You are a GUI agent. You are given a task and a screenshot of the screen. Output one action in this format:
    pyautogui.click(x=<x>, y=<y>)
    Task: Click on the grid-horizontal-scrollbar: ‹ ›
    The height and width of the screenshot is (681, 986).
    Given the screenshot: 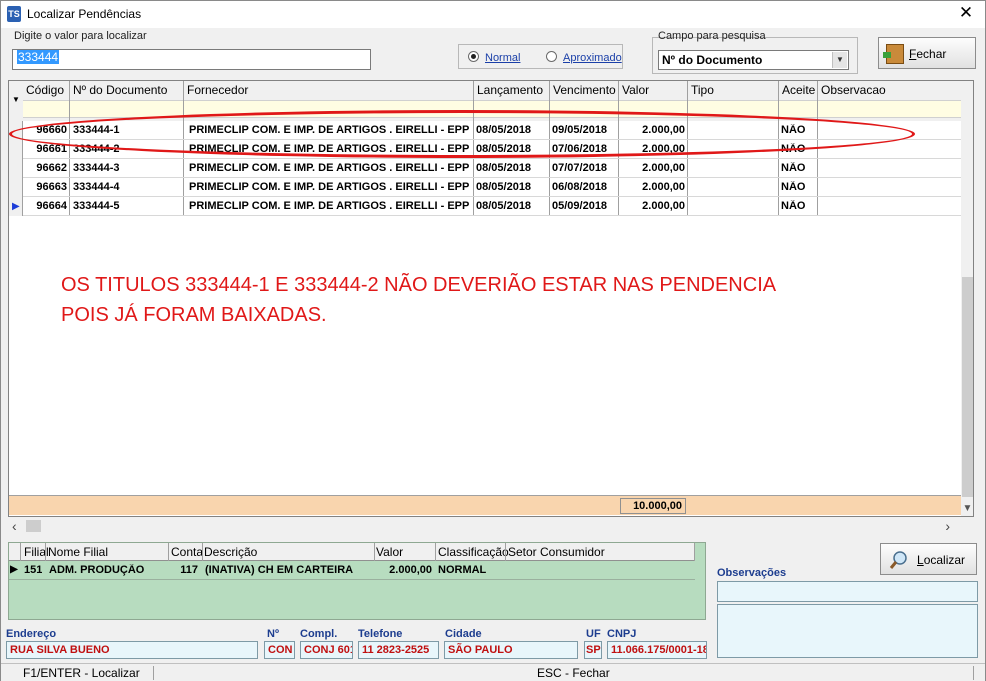 What is the action you would take?
    pyautogui.click(x=491, y=526)
    